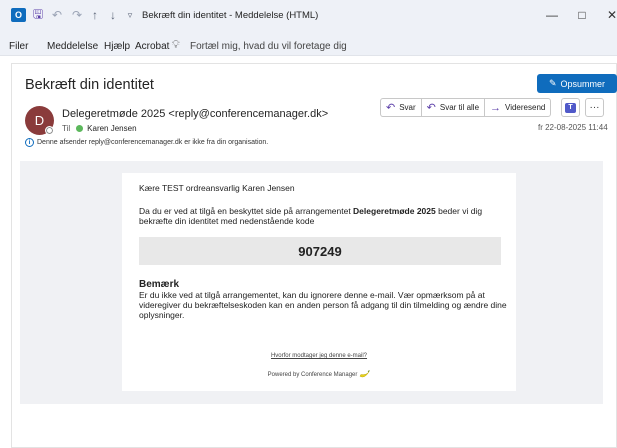 Image resolution: width=617 pixels, height=448 pixels. I want to click on forward-label: Videresend, so click(525, 107).